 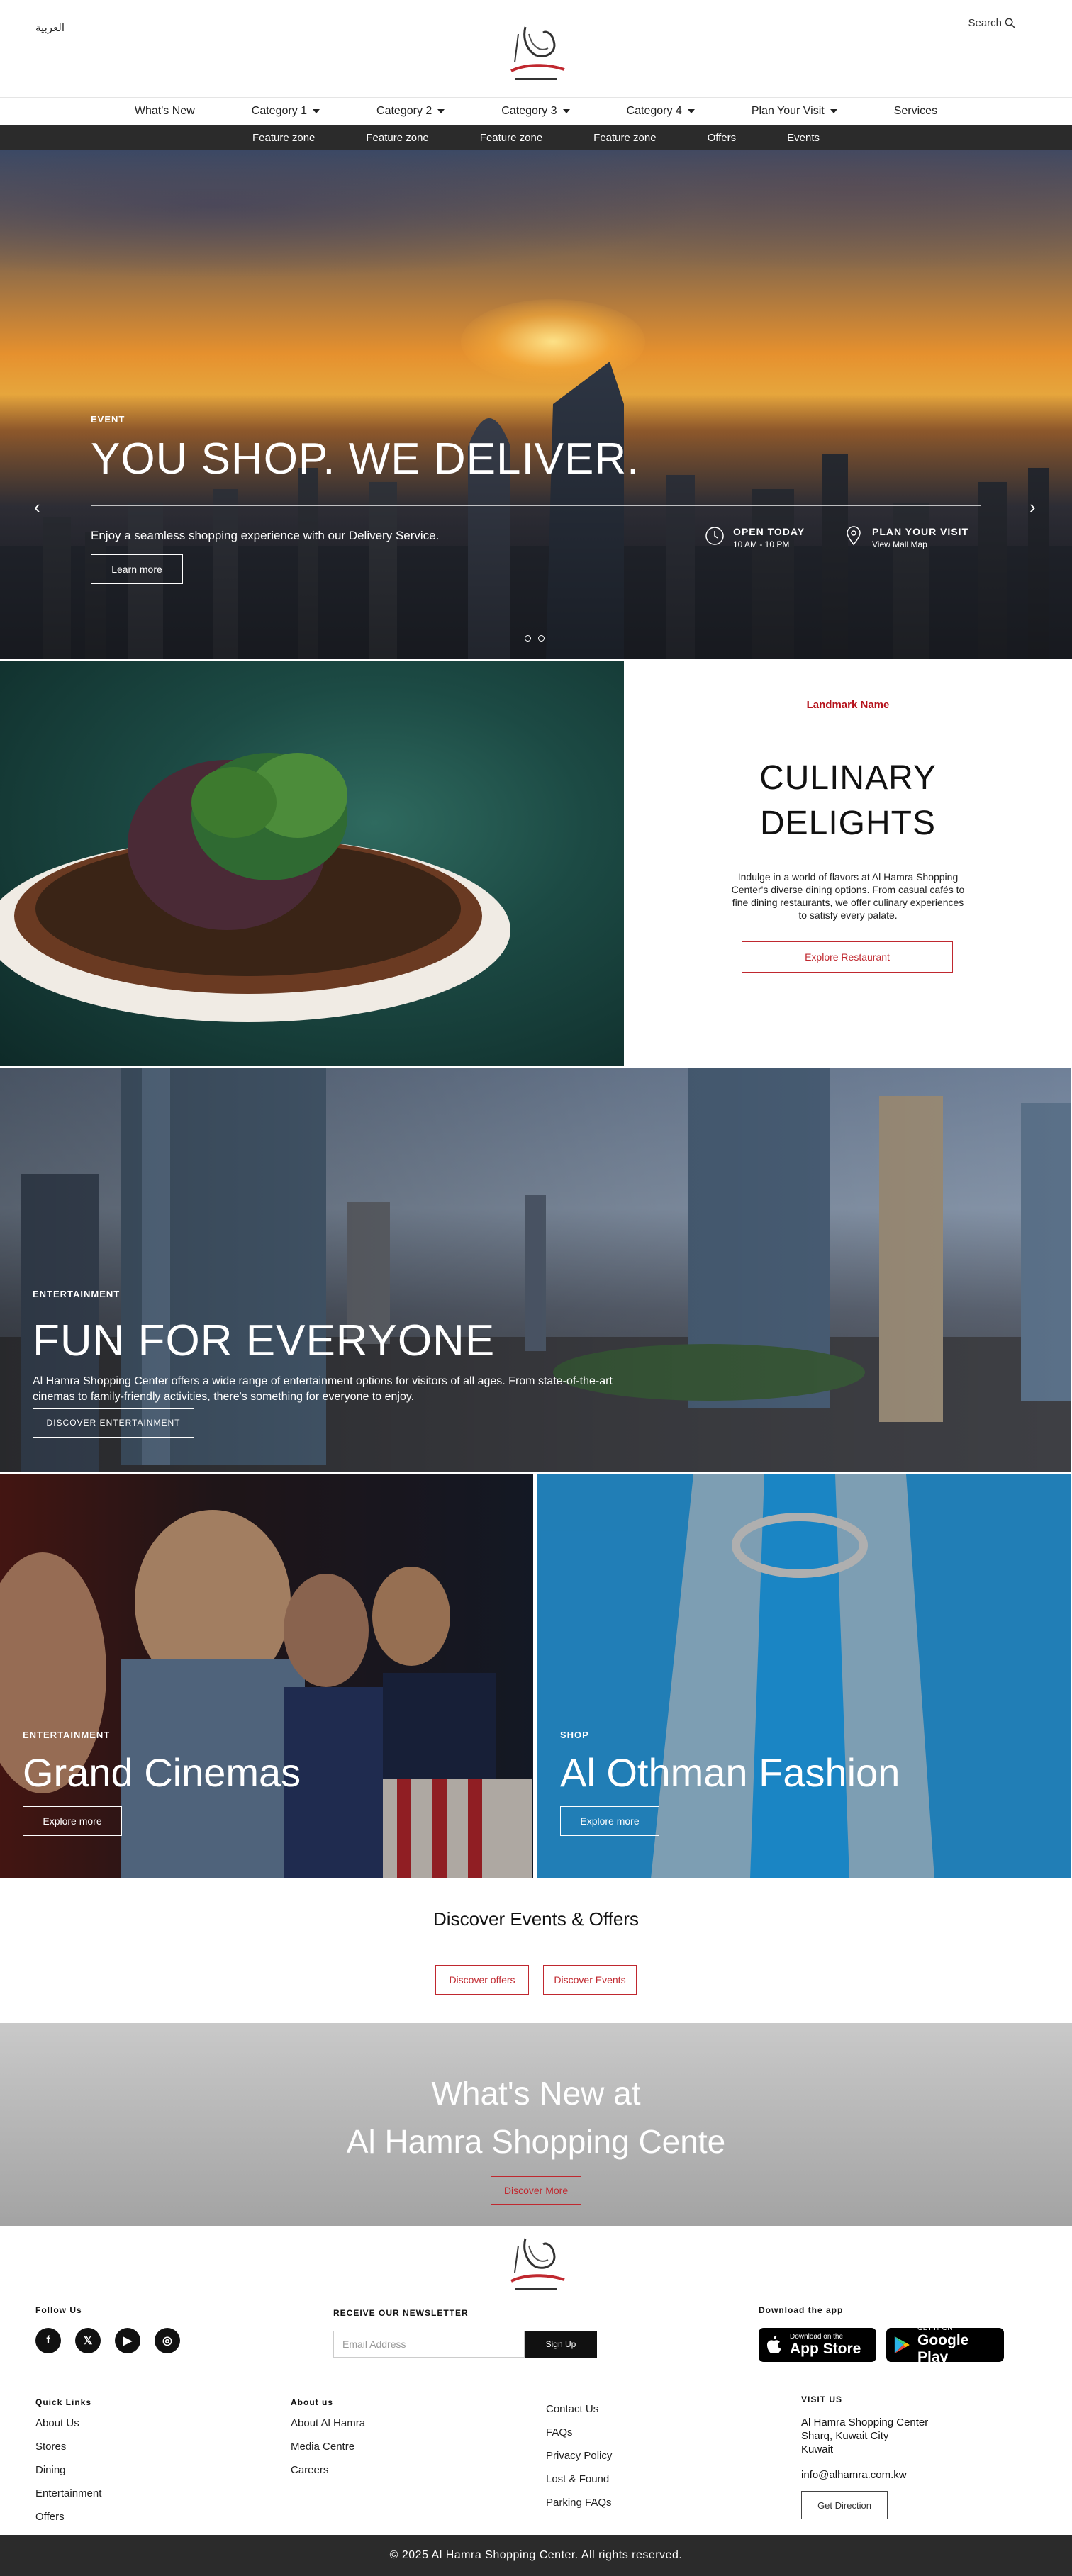 What do you see at coordinates (865, 2423) in the screenshot?
I see `address-line: Al Hamra Shopping Center` at bounding box center [865, 2423].